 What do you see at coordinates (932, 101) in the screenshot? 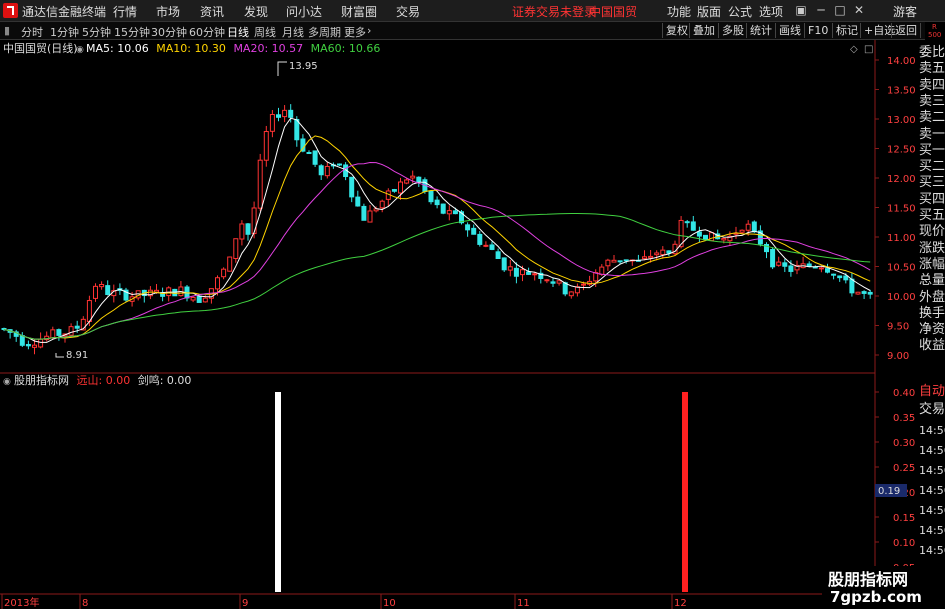
I see `quote-field-label: 卖三` at bounding box center [932, 101].